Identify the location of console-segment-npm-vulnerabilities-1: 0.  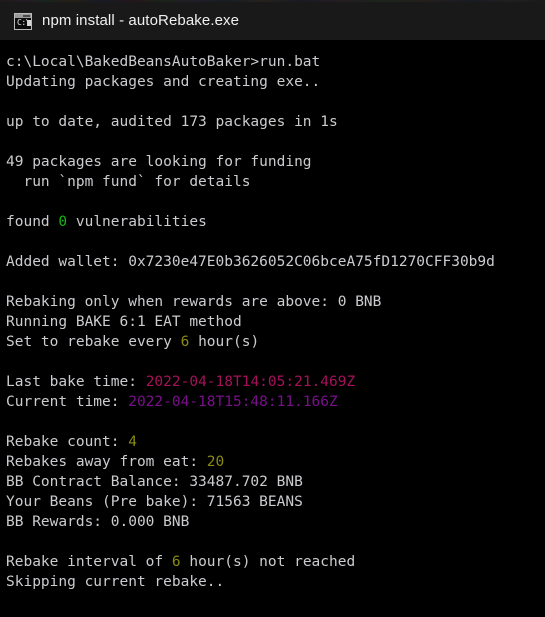
(63, 222).